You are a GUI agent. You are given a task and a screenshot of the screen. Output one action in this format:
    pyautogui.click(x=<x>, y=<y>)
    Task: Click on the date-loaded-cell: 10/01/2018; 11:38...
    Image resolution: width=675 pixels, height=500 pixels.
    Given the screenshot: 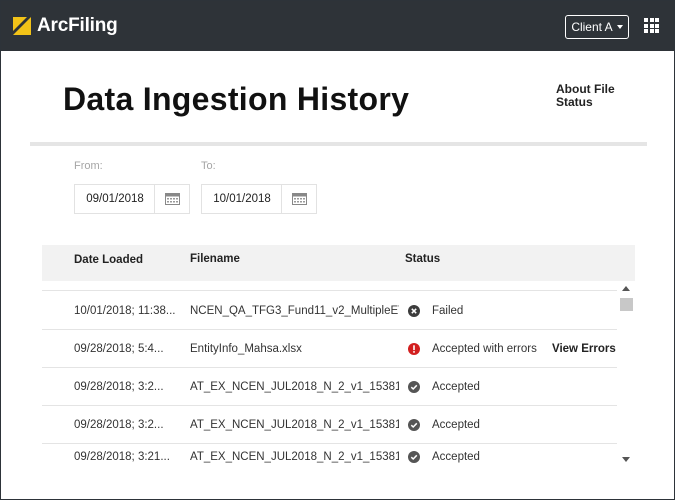 What is the action you would take?
    pyautogui.click(x=125, y=311)
    